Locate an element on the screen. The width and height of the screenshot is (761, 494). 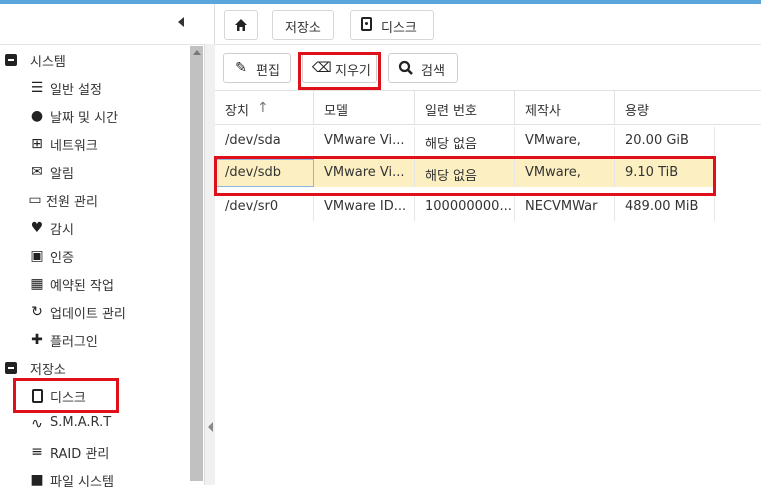
column-header-capacity: 용량 is located at coordinates (665, 107).